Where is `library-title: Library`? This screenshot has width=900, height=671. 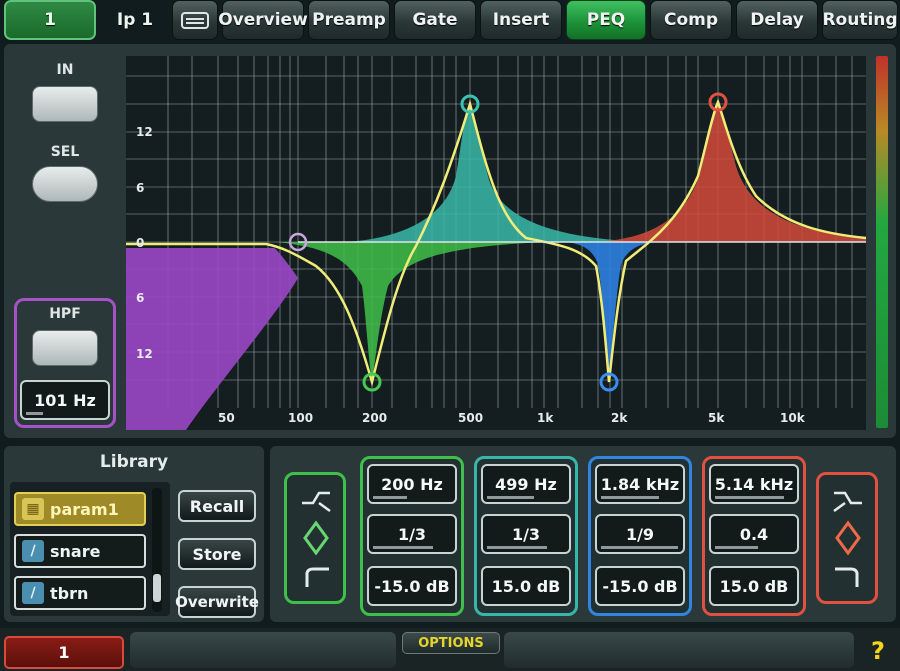
library-title: Library is located at coordinates (134, 462).